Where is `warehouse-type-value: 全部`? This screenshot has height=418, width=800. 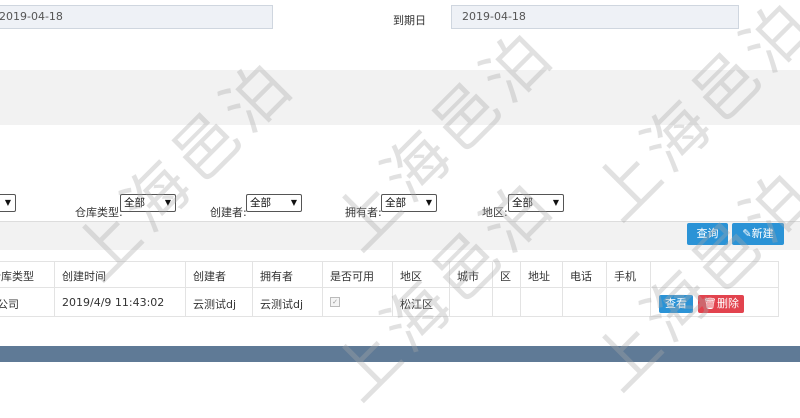
warehouse-type-value: 全部 is located at coordinates (134, 203).